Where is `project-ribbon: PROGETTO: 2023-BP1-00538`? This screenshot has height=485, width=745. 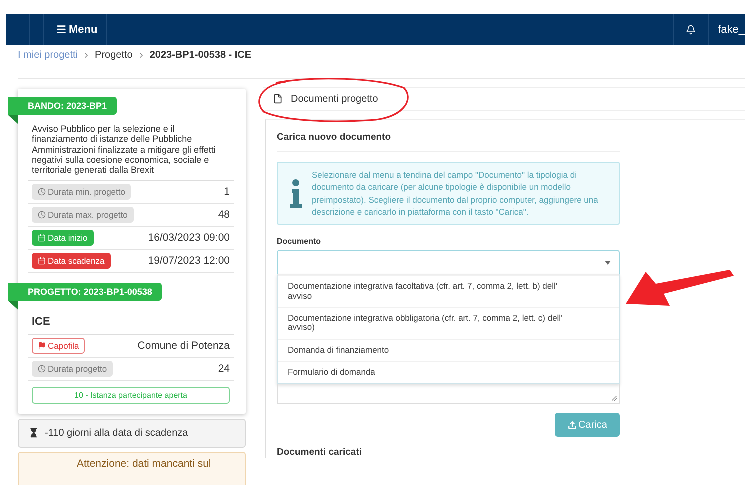
project-ribbon: PROGETTO: 2023-BP1-00538 is located at coordinates (85, 291).